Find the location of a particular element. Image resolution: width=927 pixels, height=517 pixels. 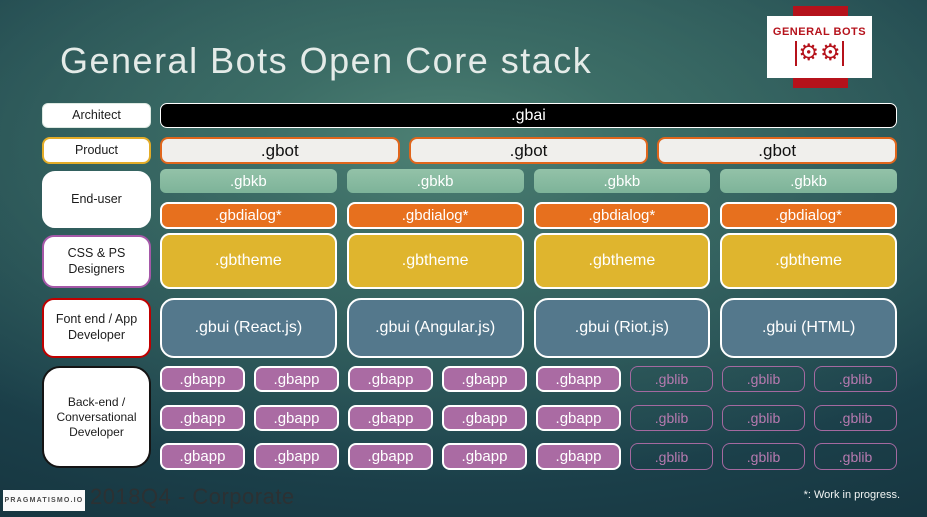

gbui-html-box: .gbui (HTML) is located at coordinates (808, 328).